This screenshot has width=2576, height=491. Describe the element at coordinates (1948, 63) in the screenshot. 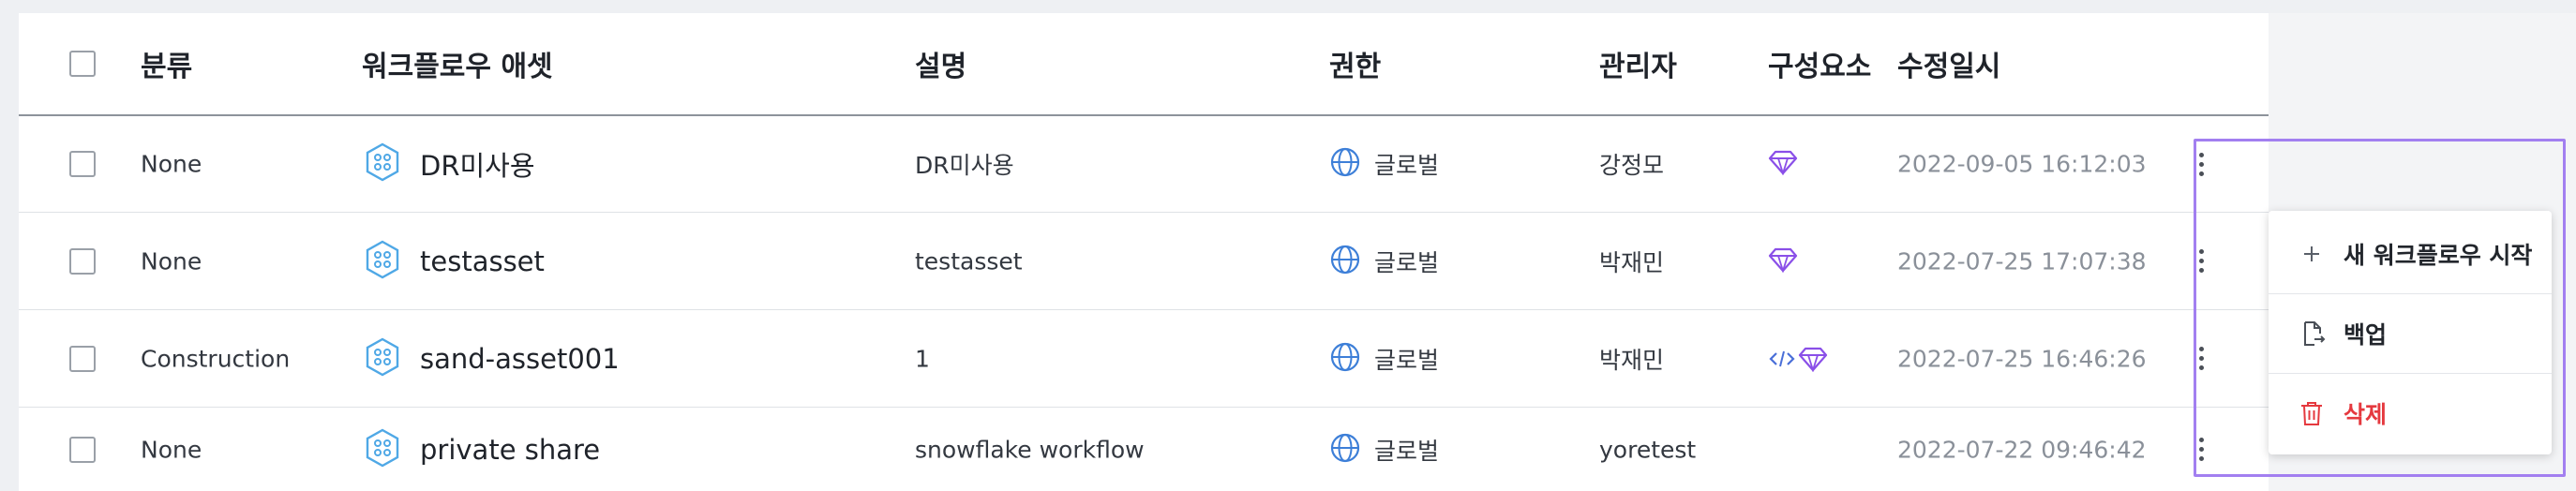

I see `header-modified: 수정일시` at that location.